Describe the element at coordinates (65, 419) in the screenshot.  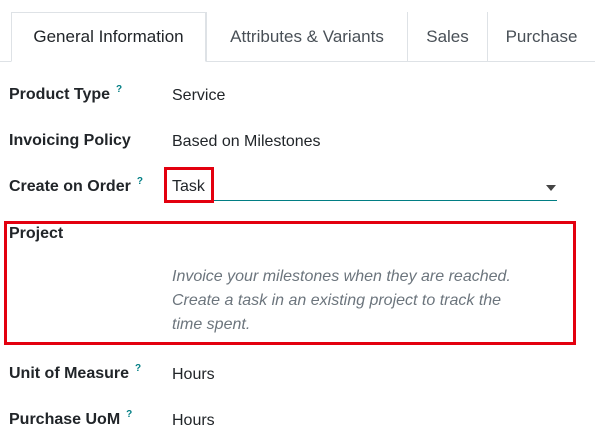
I see `purchase-uom-label-text: Purchase UoM` at that location.